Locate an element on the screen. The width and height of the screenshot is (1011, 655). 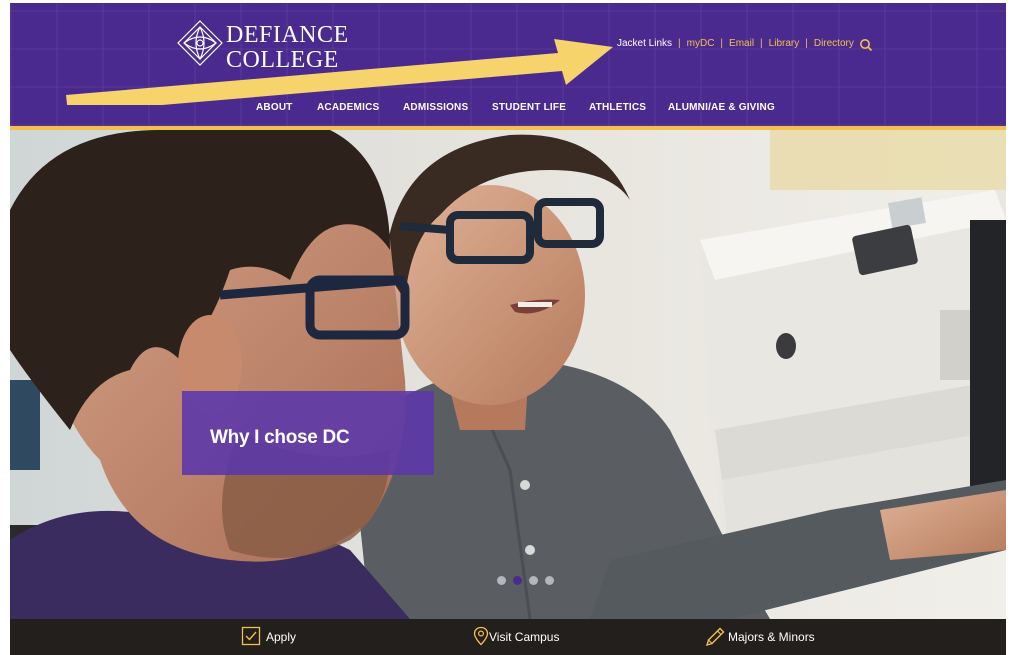
mydc-link: myDC is located at coordinates (701, 43).